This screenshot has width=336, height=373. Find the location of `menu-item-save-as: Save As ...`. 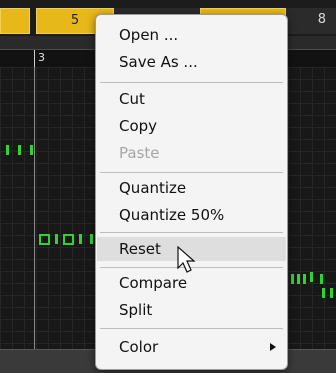

menu-item-save-as: Save As ... is located at coordinates (191, 62).